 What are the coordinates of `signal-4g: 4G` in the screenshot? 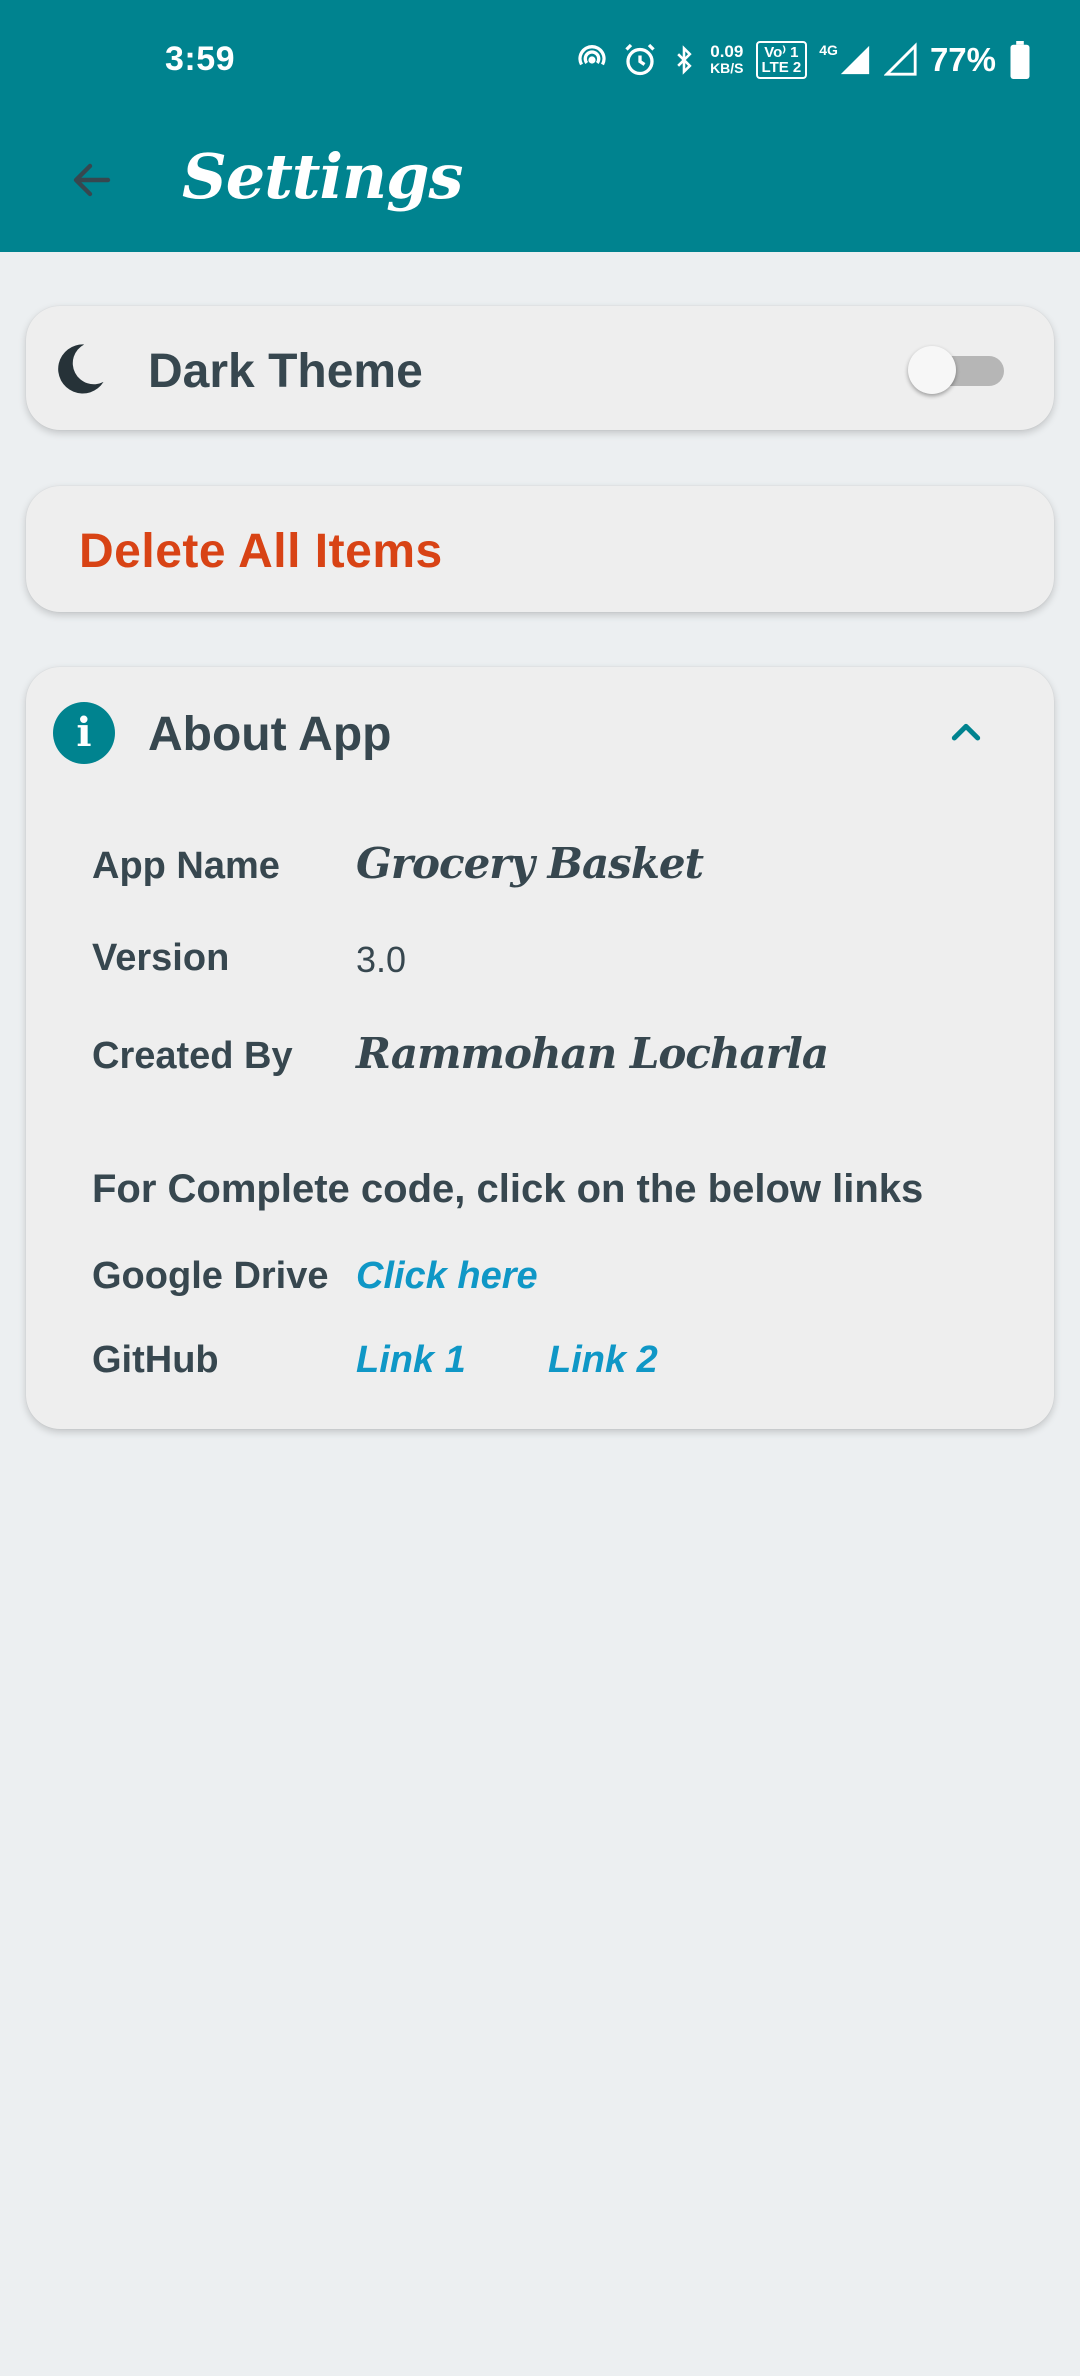 It's located at (845, 60).